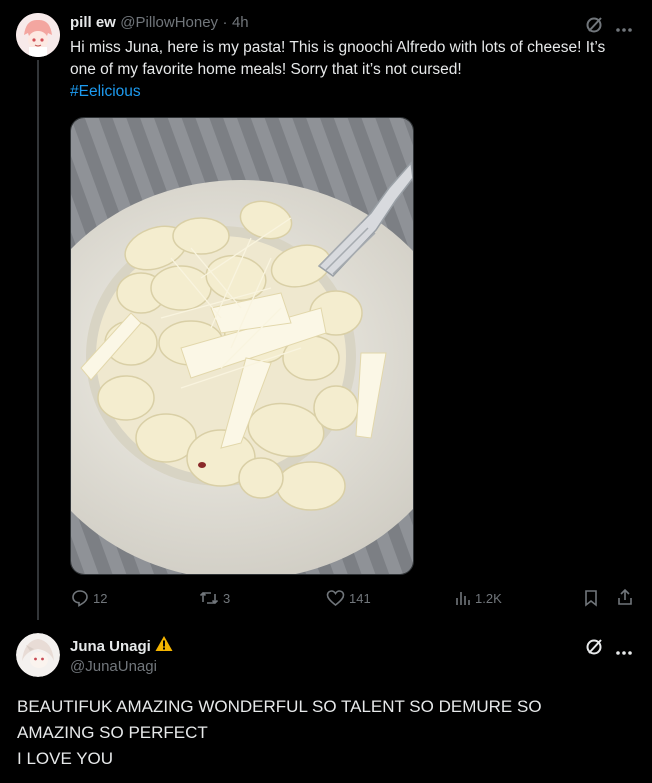 This screenshot has height=783, width=652. What do you see at coordinates (89, 598) in the screenshot?
I see `reply-button: 12` at bounding box center [89, 598].